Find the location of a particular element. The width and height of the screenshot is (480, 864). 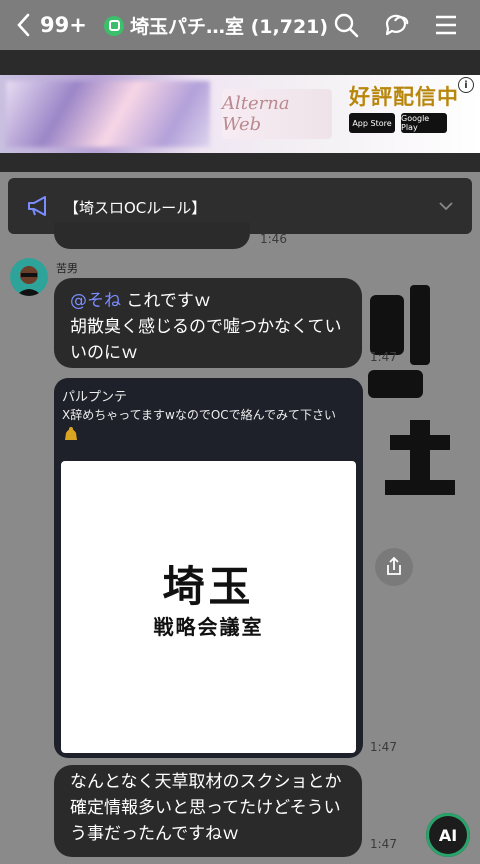

menu-icon is located at coordinates (446, 25).